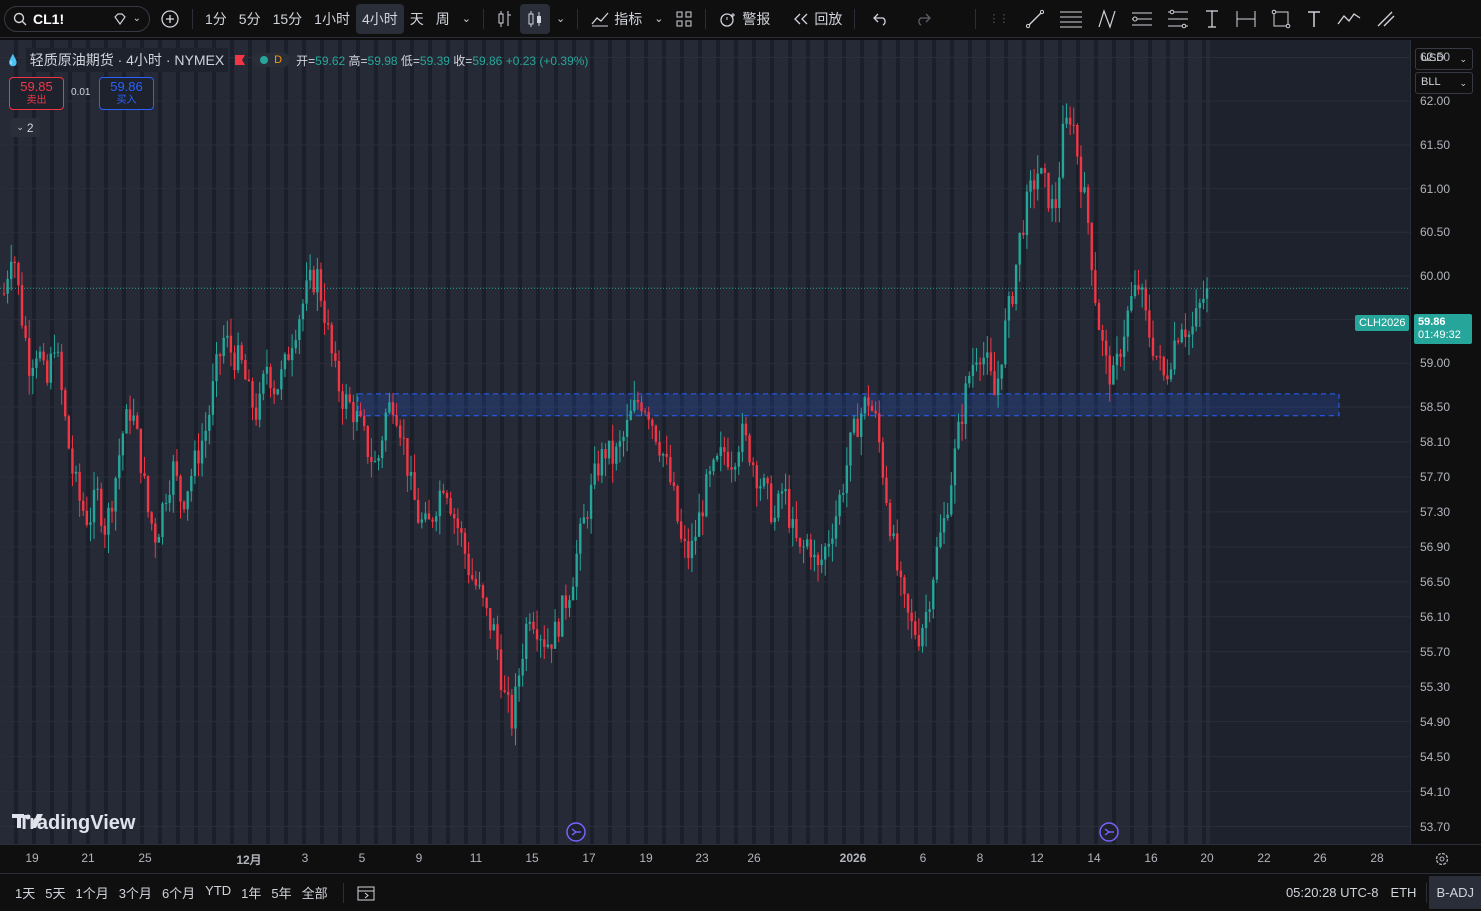  I want to click on undo-icon, so click(880, 19).